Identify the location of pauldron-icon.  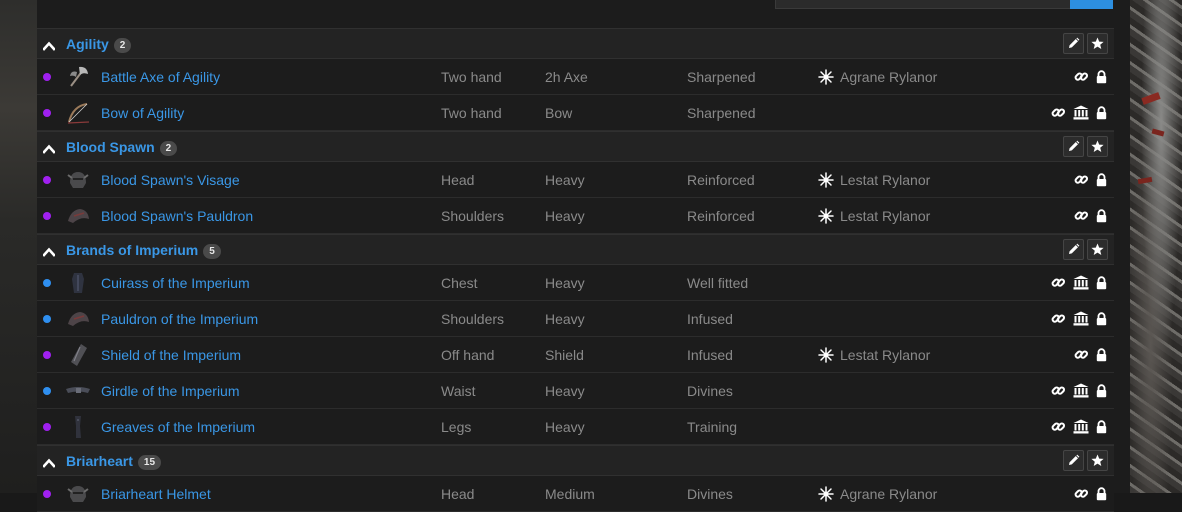
(78, 216).